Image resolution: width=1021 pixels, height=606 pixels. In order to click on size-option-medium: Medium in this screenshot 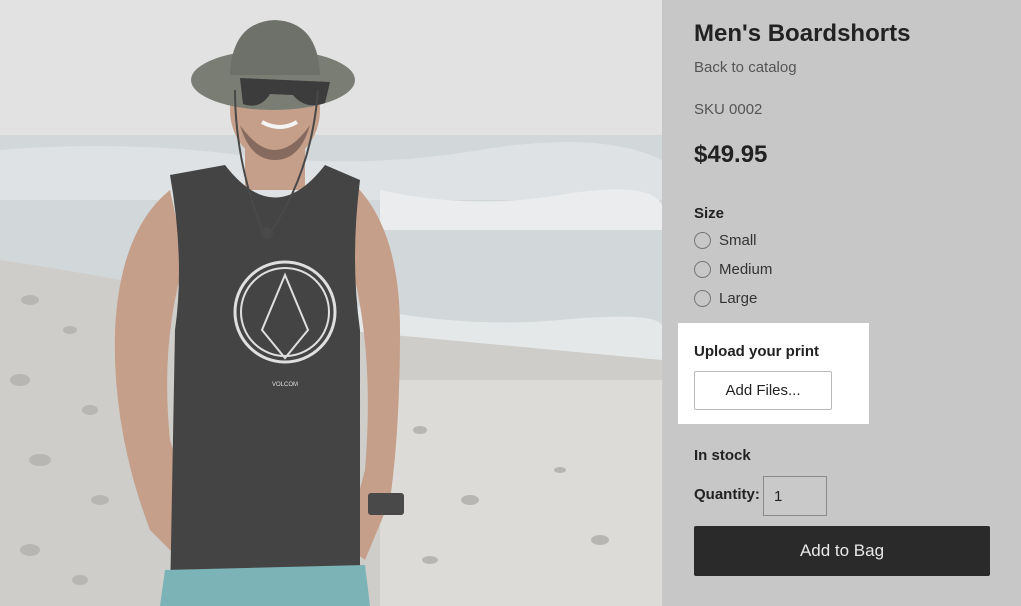, I will do `click(733, 269)`.